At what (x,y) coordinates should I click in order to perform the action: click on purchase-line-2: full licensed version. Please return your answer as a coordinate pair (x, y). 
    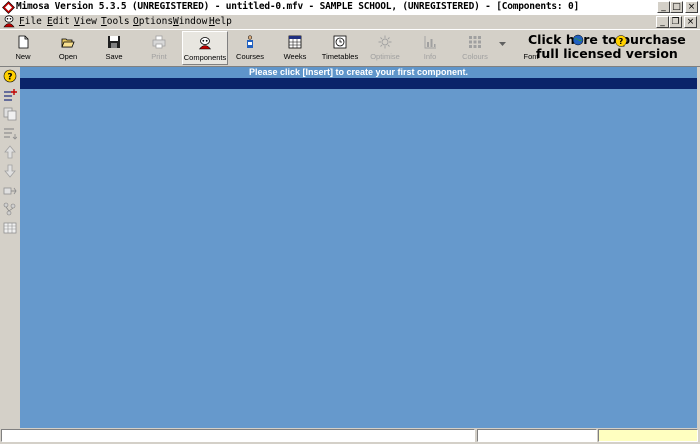
    Looking at the image, I should click on (606, 53).